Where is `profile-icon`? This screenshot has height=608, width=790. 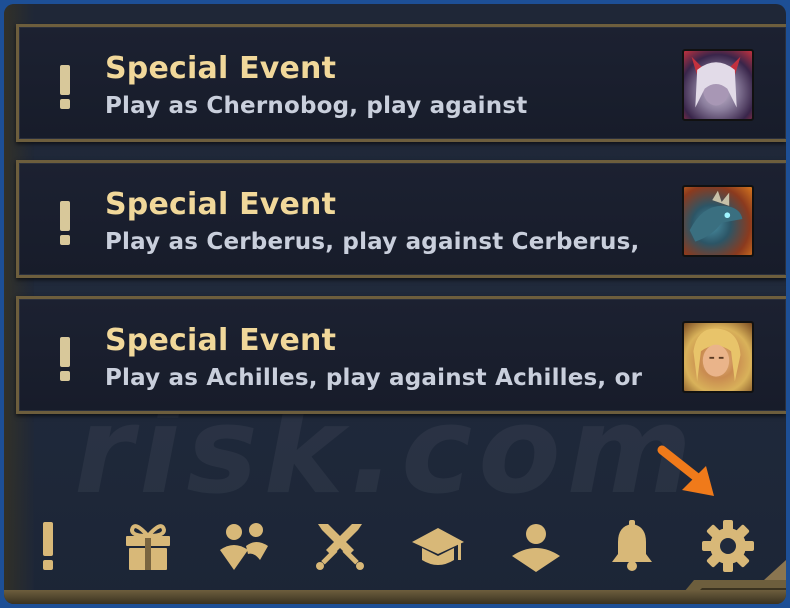 profile-icon is located at coordinates (536, 548).